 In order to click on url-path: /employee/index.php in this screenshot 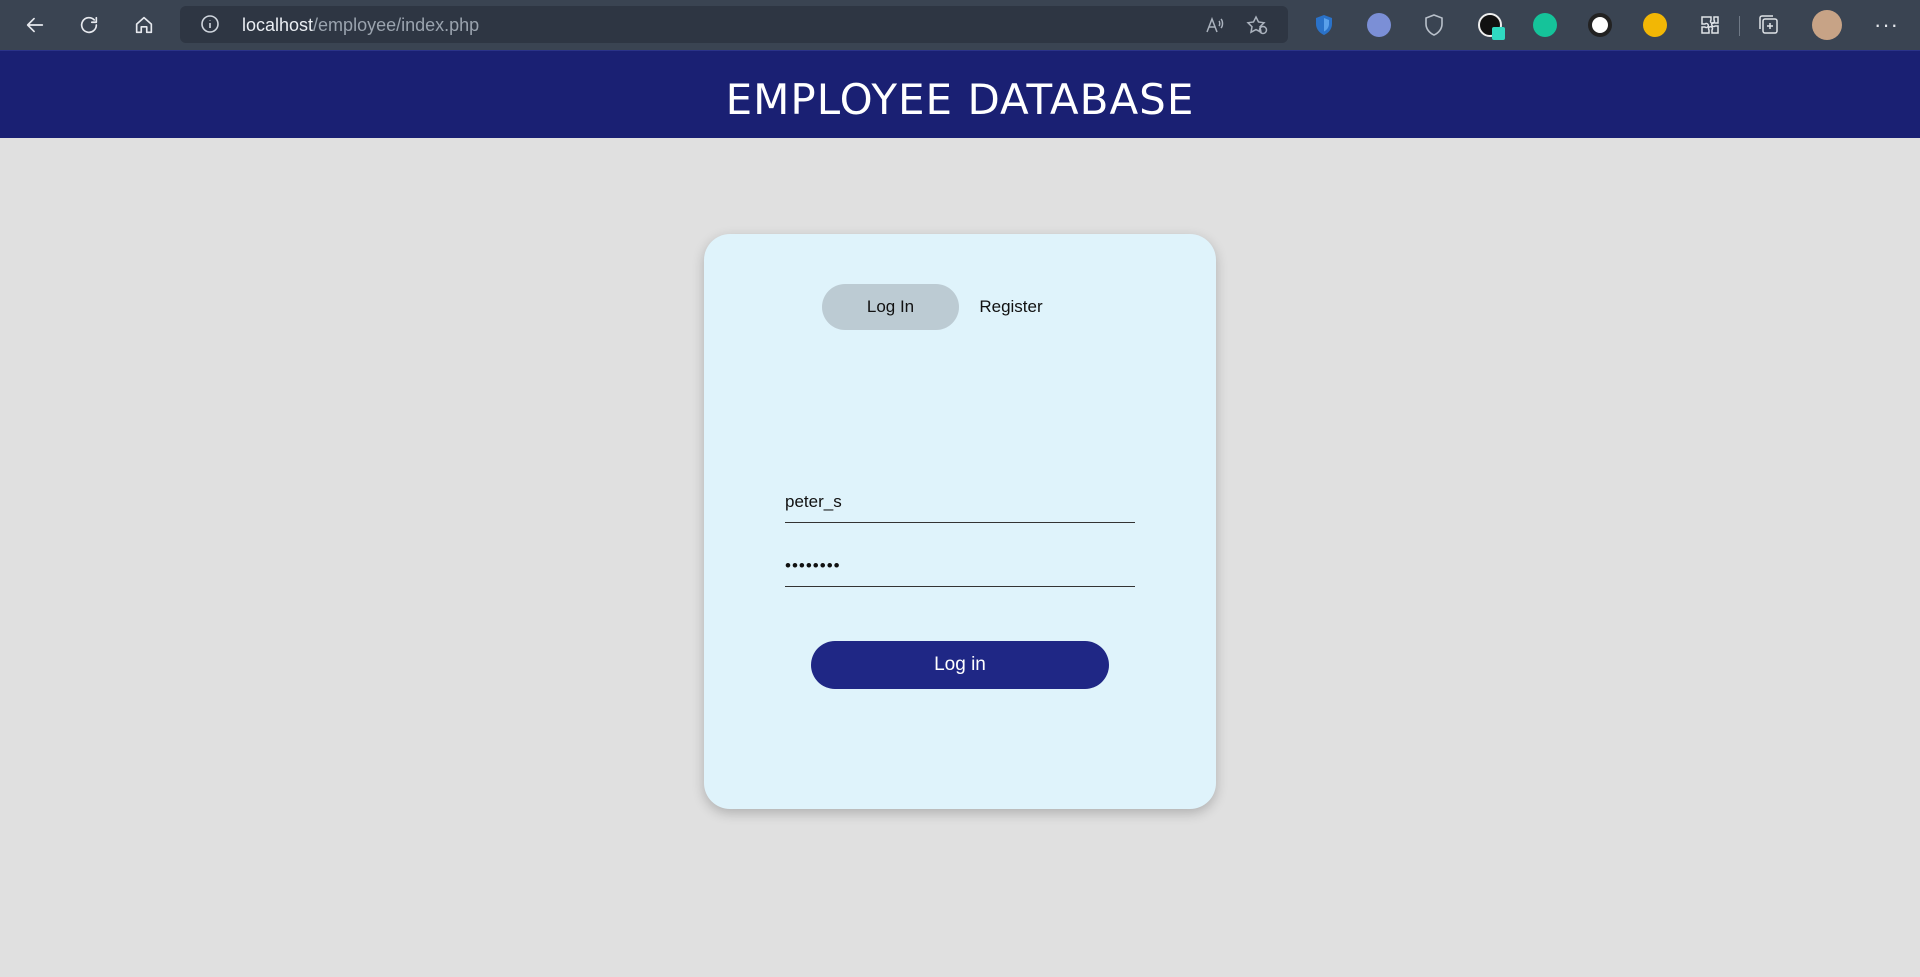, I will do `click(396, 25)`.